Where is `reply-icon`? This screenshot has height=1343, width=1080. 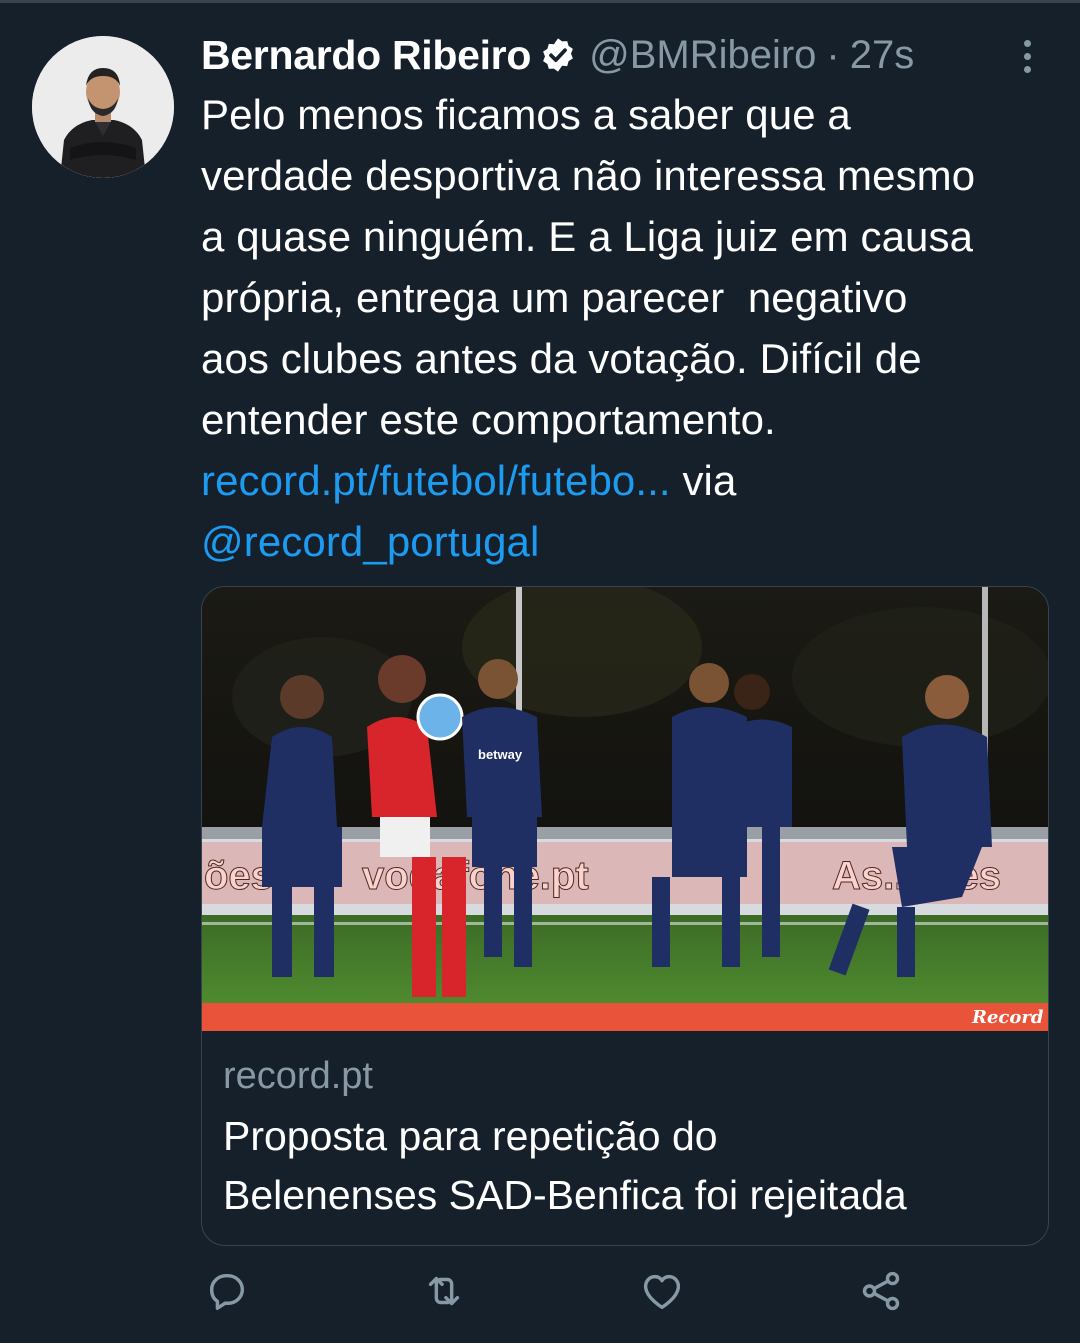
reply-icon is located at coordinates (229, 1293).